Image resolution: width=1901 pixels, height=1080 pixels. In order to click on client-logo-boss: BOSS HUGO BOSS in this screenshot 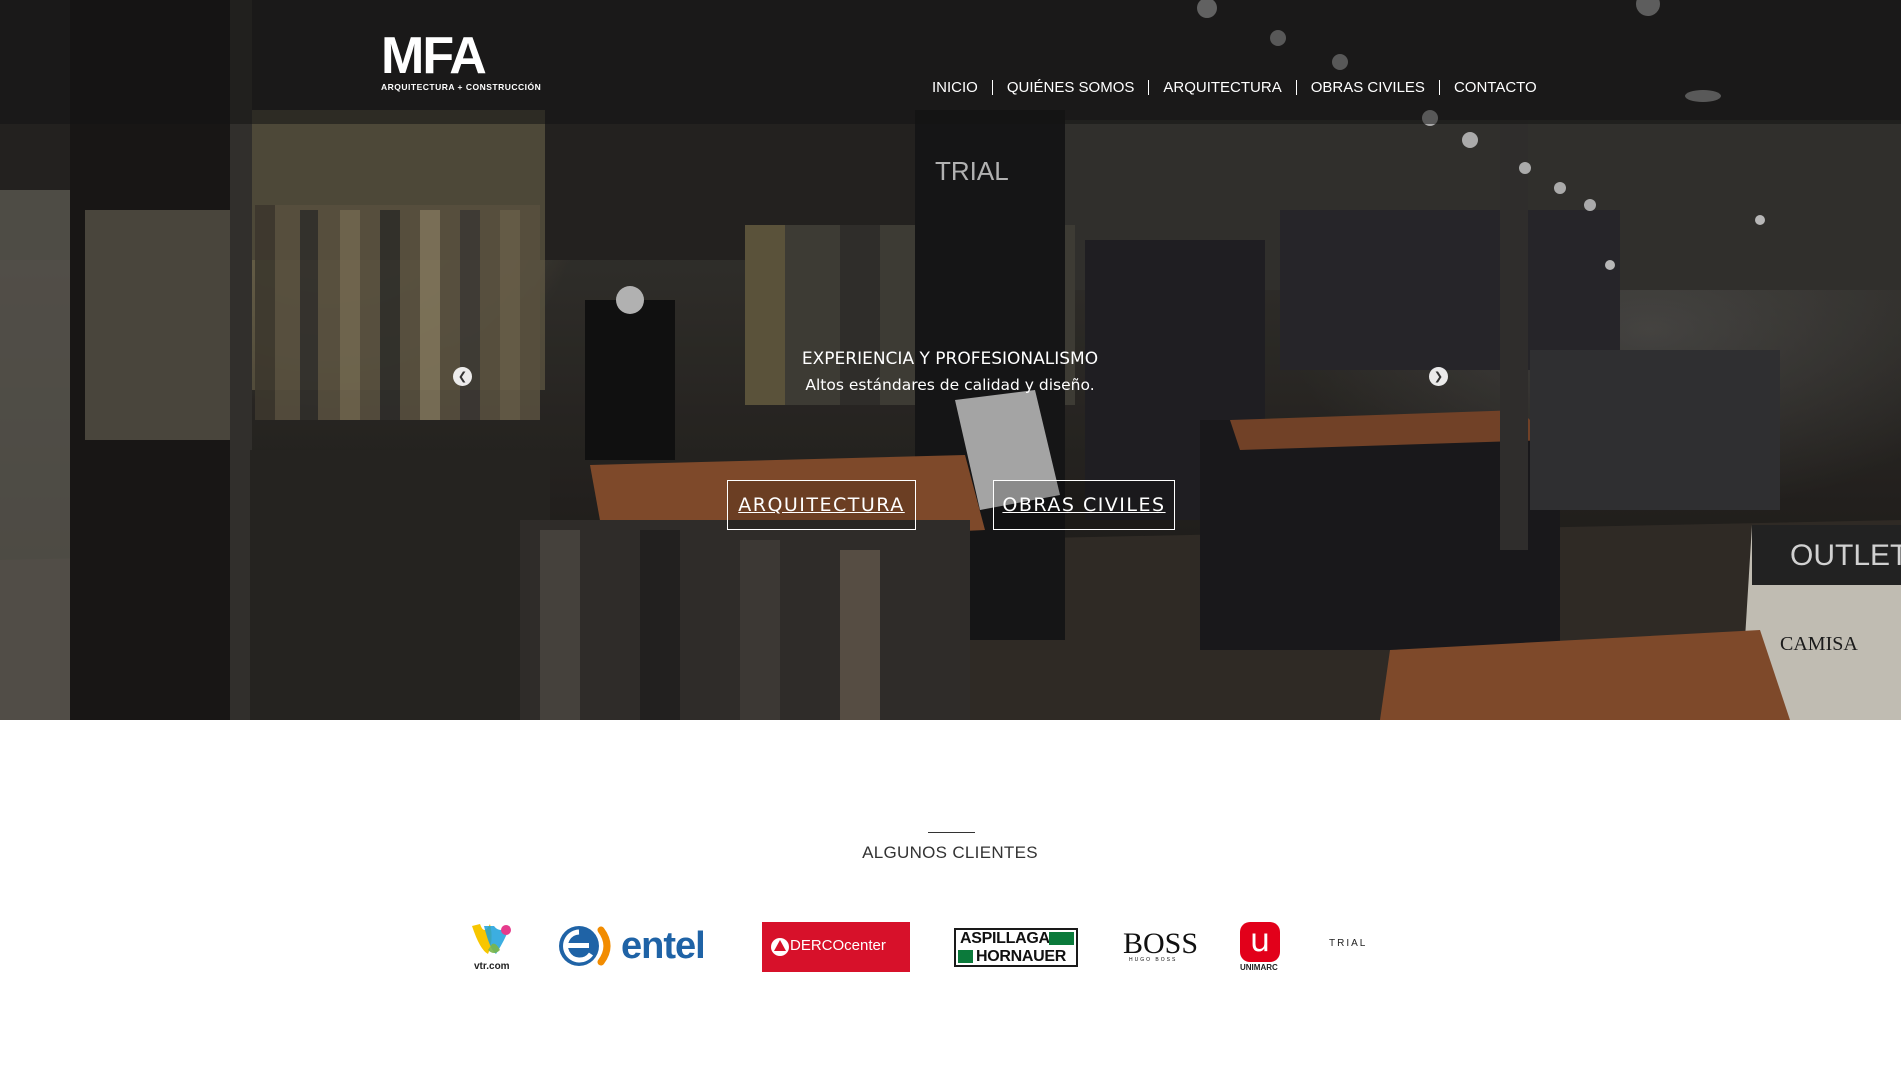, I will do `click(1161, 946)`.